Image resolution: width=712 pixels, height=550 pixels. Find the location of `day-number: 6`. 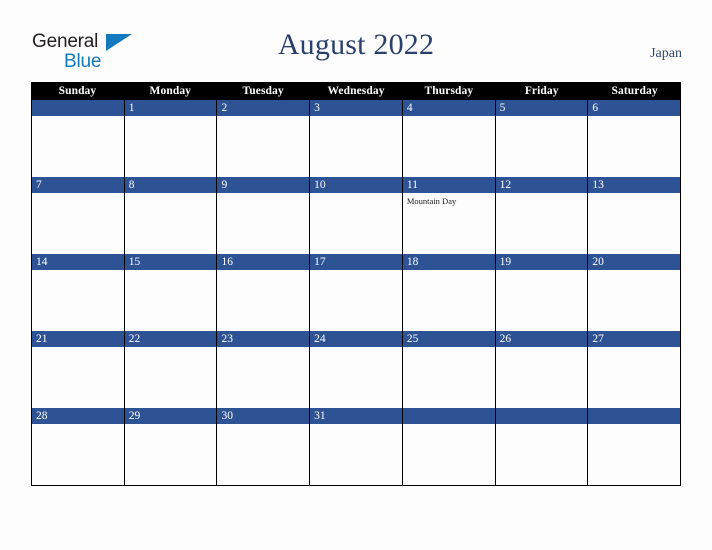

day-number: 6 is located at coordinates (634, 108).